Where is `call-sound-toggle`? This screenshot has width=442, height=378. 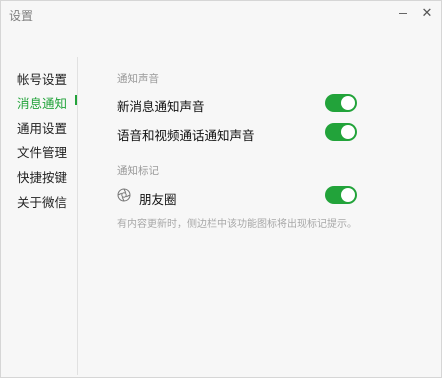
call-sound-toggle is located at coordinates (341, 132).